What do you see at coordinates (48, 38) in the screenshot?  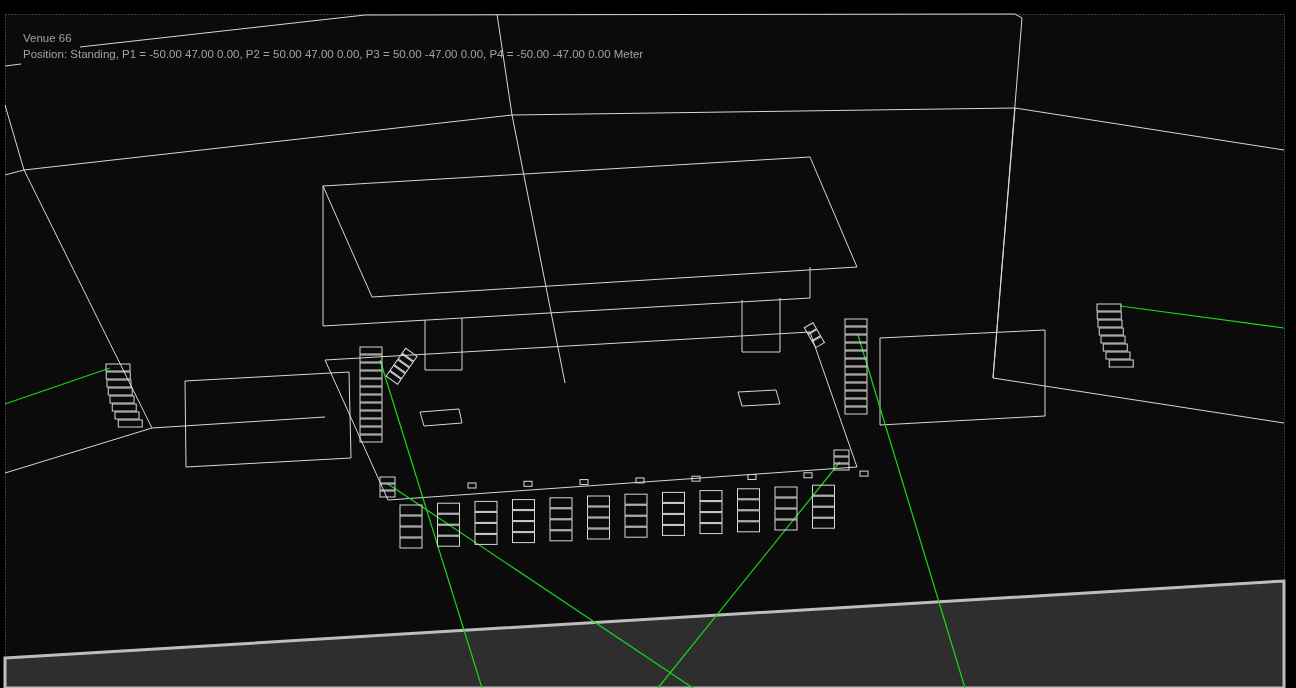 I see `venue-title: Venue 66` at bounding box center [48, 38].